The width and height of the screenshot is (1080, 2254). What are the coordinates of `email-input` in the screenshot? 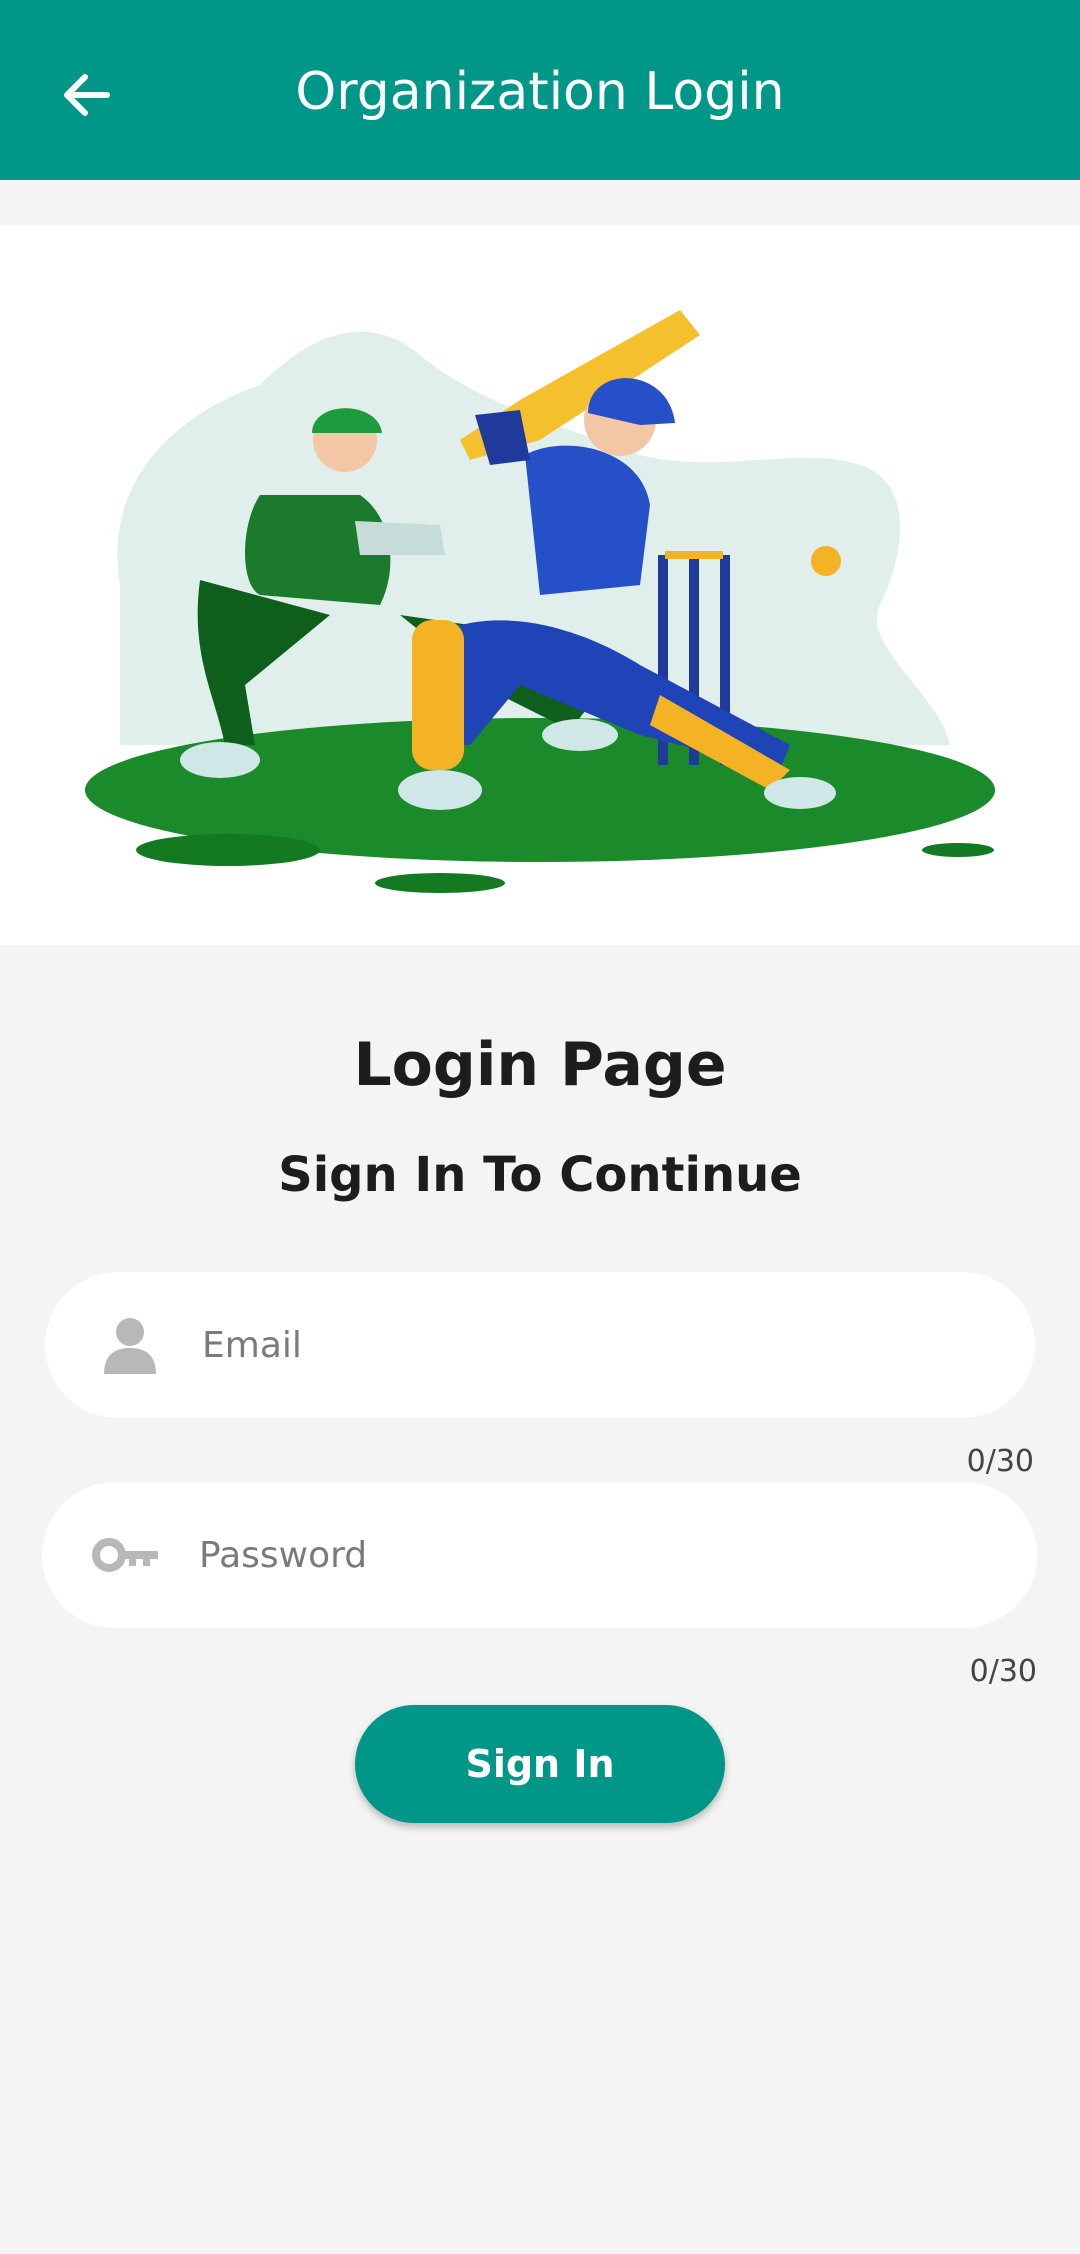 It's located at (582, 1345).